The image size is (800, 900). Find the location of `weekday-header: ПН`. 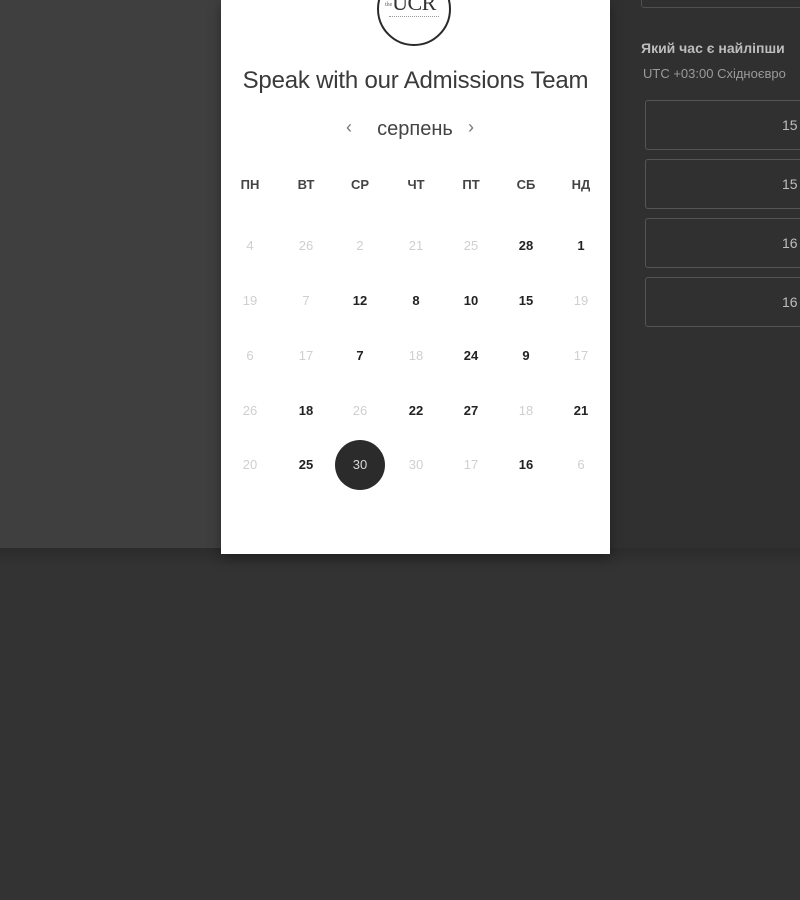

weekday-header: ПН is located at coordinates (250, 184).